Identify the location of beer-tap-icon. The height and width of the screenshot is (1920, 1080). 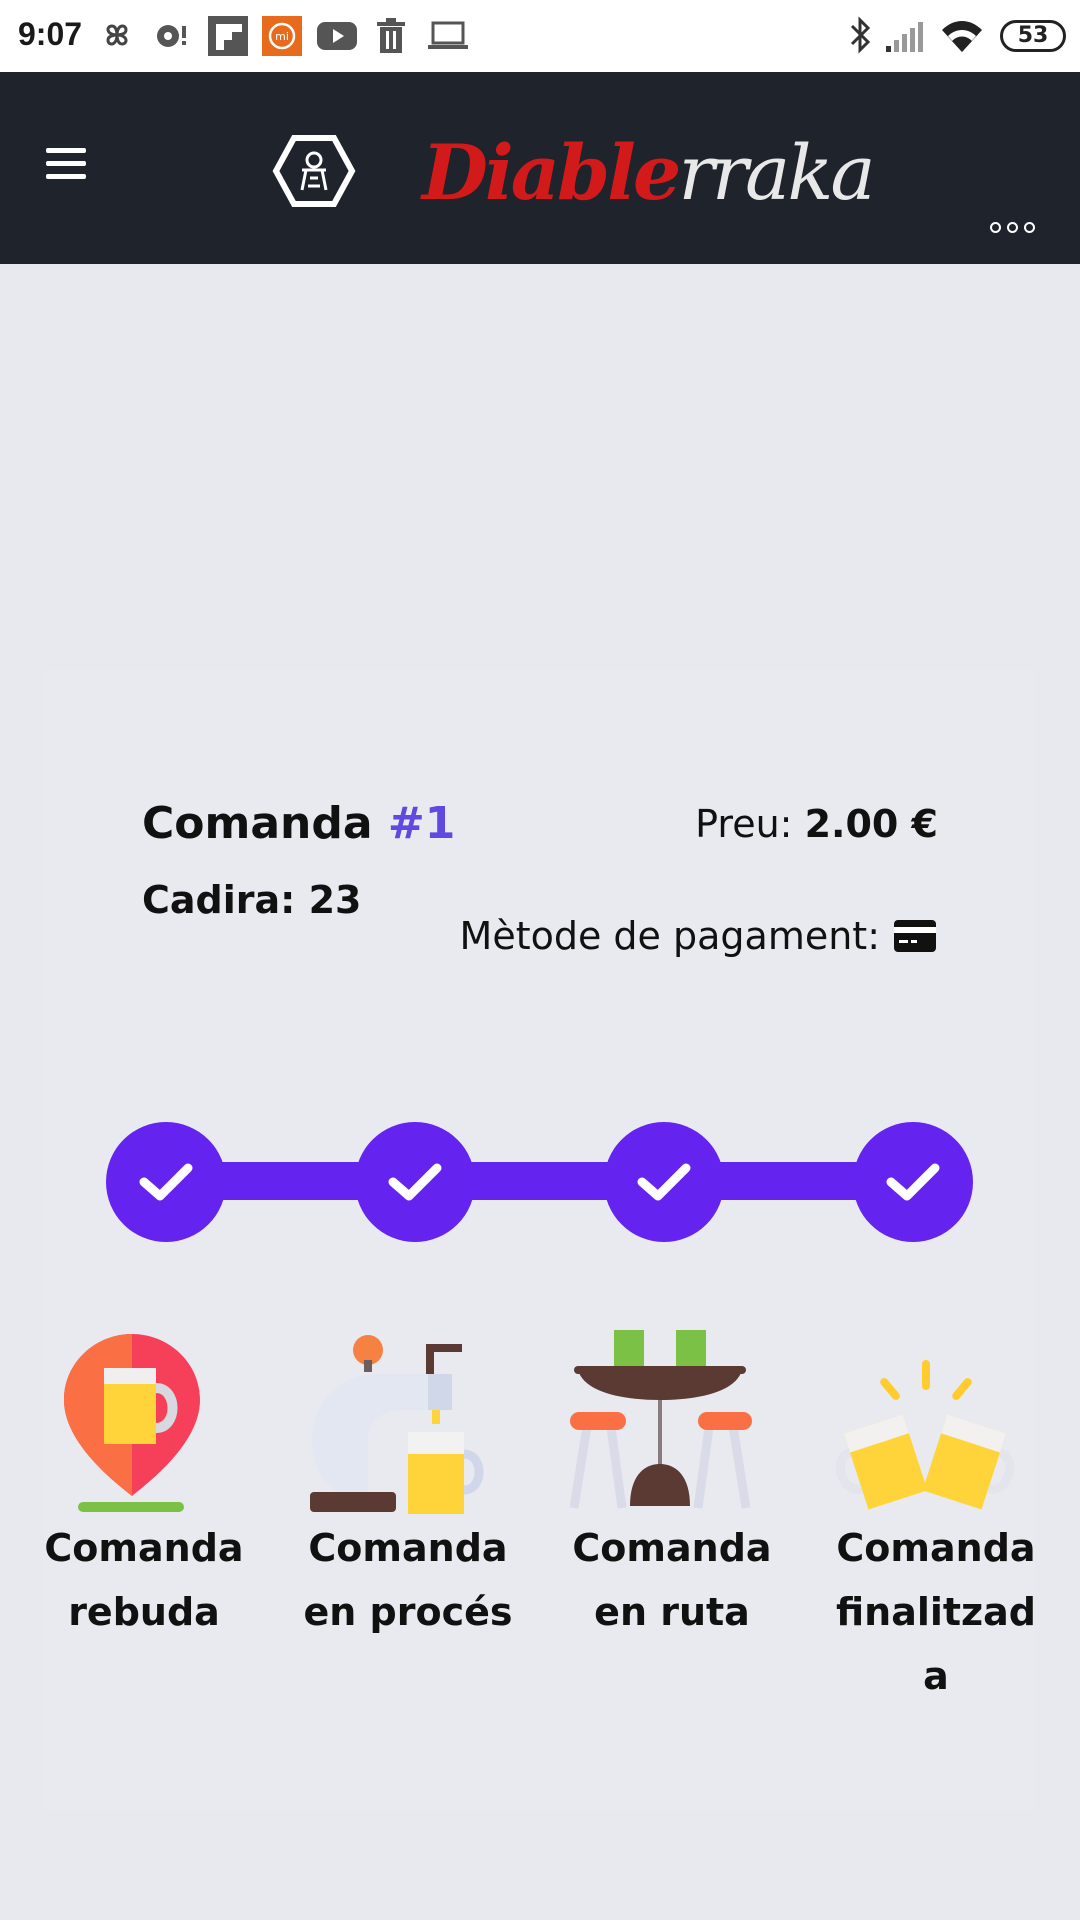
(397, 1424).